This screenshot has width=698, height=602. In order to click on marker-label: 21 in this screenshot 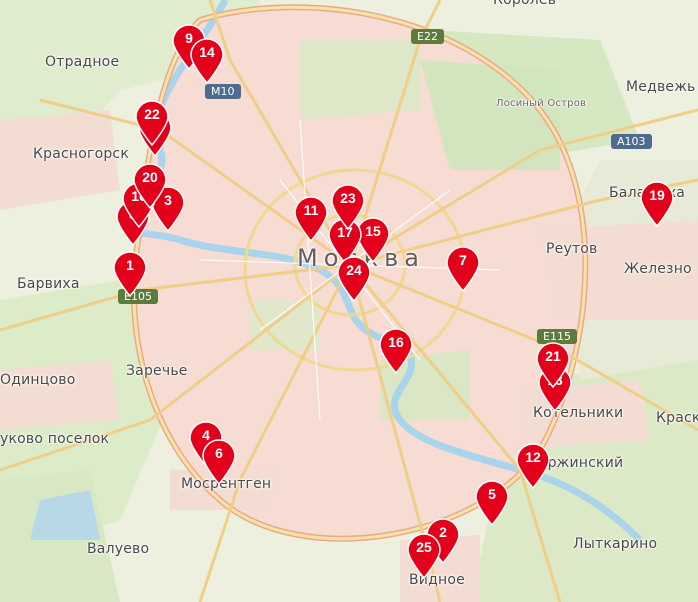, I will do `click(553, 356)`.